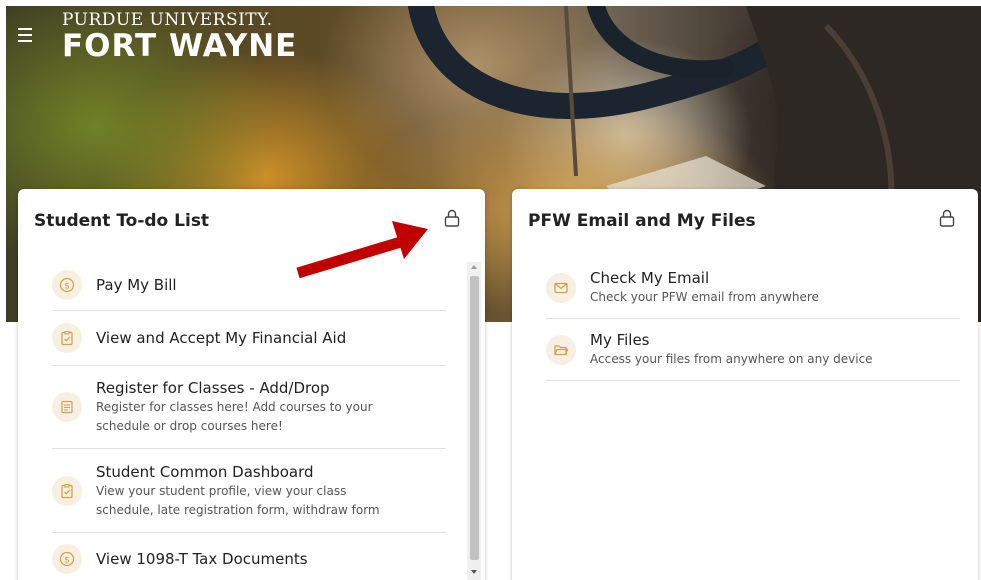  Describe the element at coordinates (221, 338) in the screenshot. I see `item-title: View and Accept My Financial Aid` at that location.